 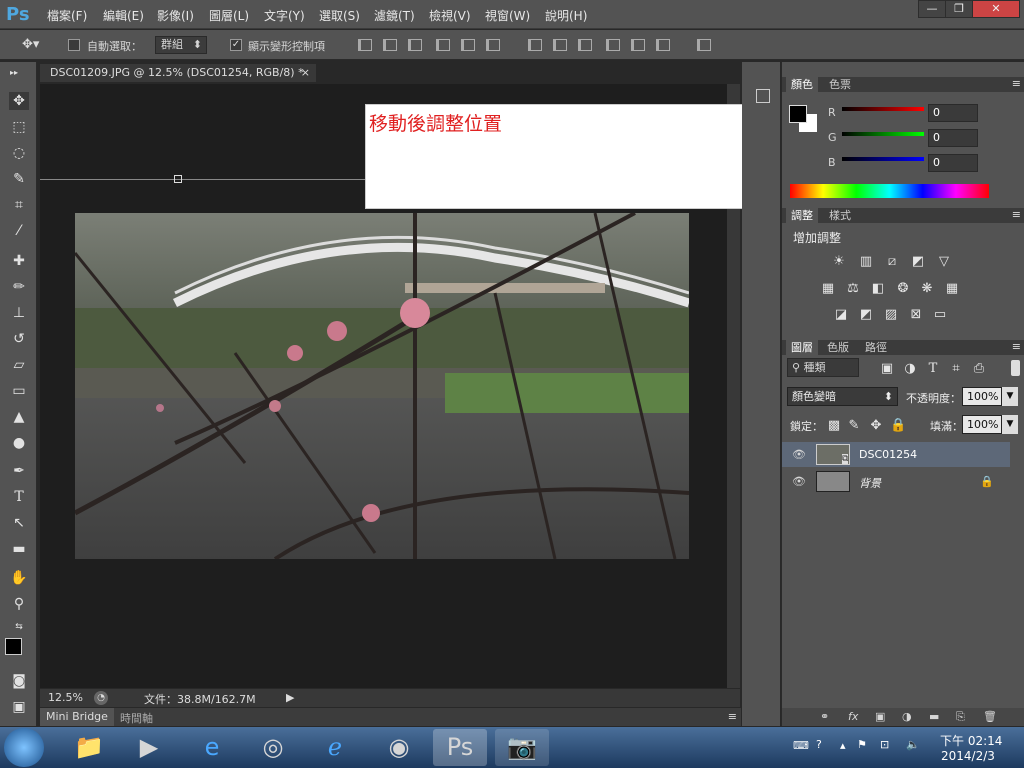 I want to click on screen-mode-icon: ▣, so click(x=19, y=707).